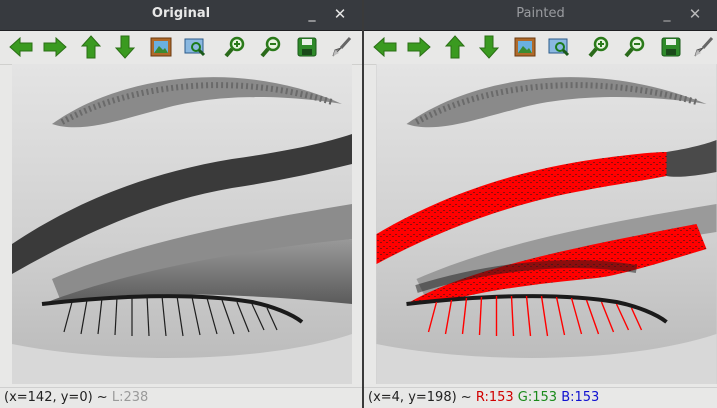 This screenshot has height=408, width=717. Describe the element at coordinates (181, 397) in the screenshot. I see `status-bar: (x=142, y=0) ~ L:238` at that location.